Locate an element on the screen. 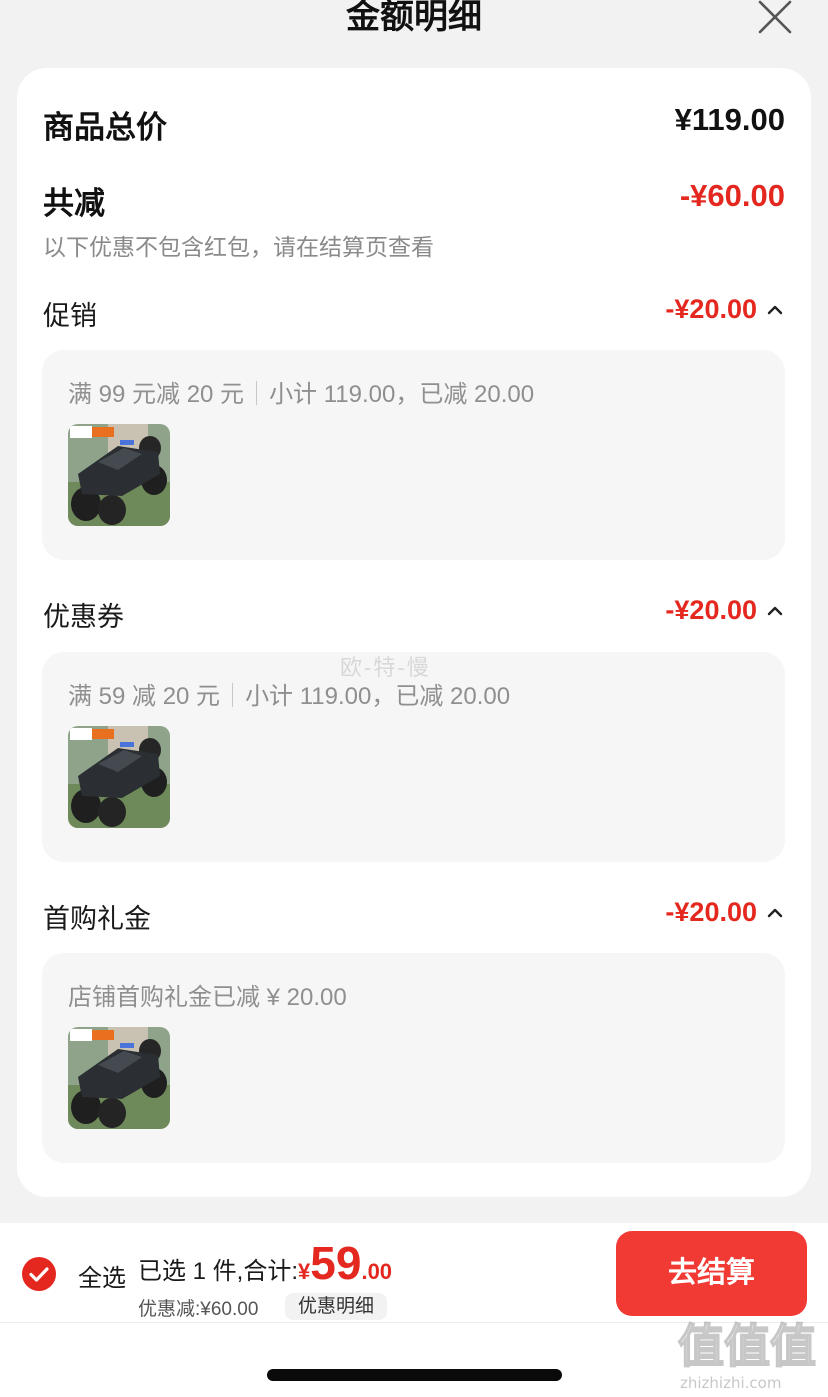 This screenshot has height=1397, width=828. close-icon is located at coordinates (775, 17).